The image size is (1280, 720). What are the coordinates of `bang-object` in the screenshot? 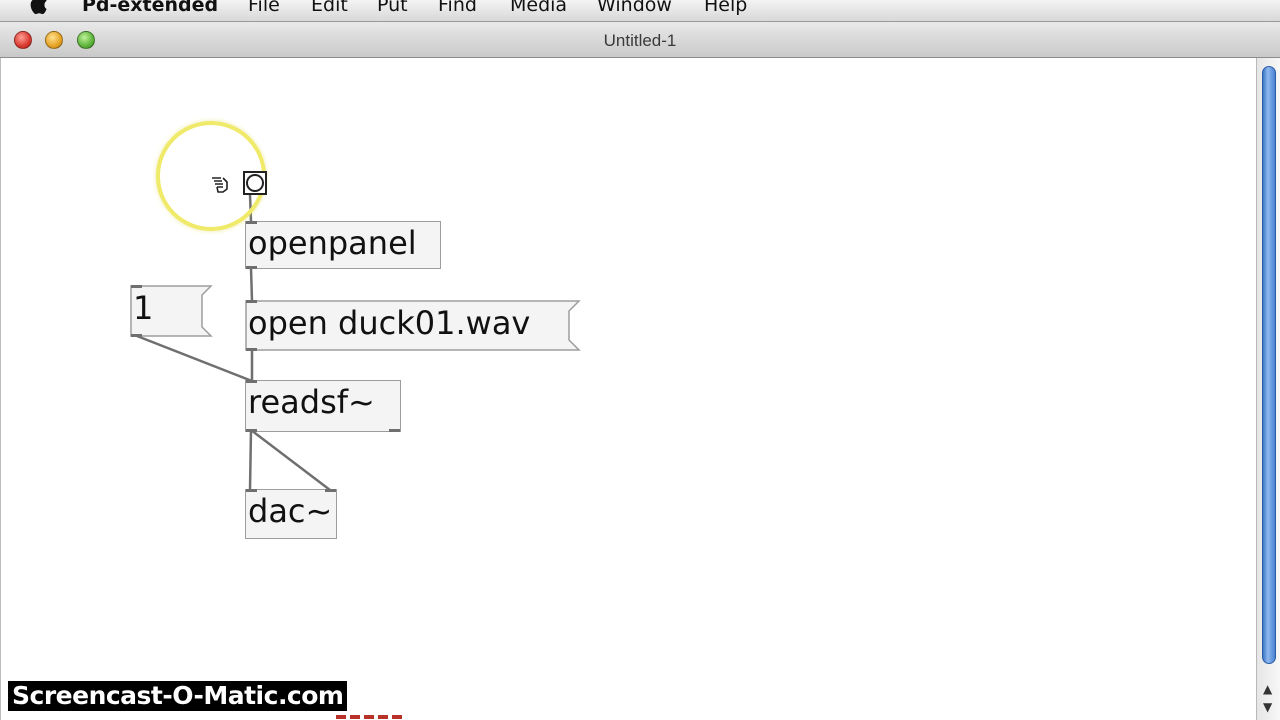 It's located at (255, 183).